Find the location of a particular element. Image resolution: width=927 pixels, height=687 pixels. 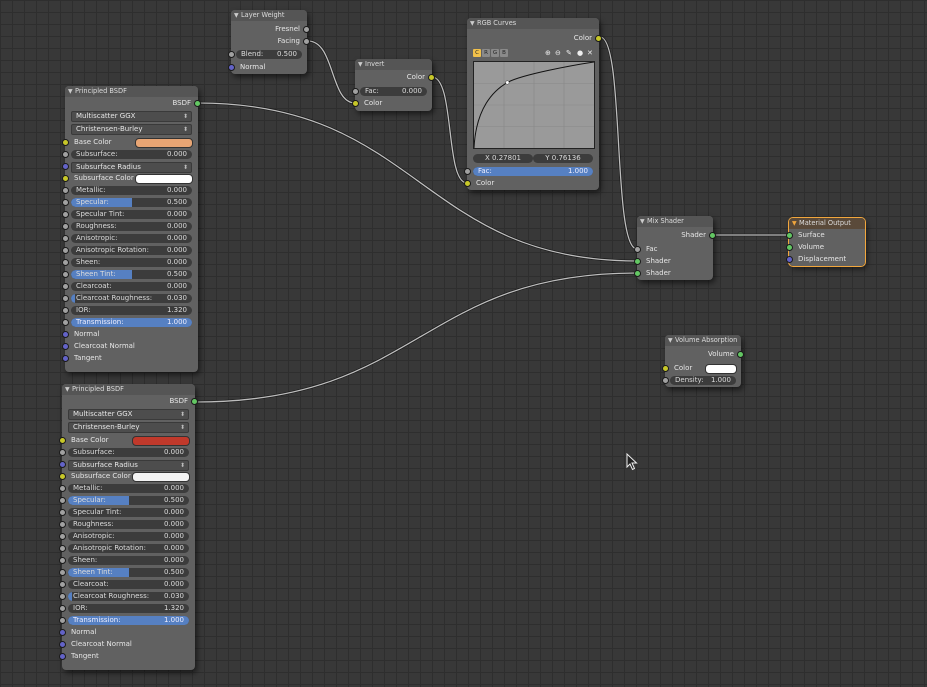

distribution-dropdown: Multiscatter GGX ⬍ is located at coordinates (131, 116).